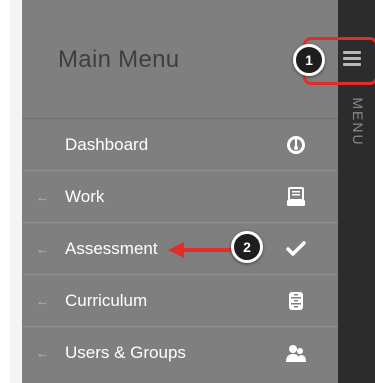  I want to click on menu-item-users-groups: ← Users & Groups, so click(180, 352).